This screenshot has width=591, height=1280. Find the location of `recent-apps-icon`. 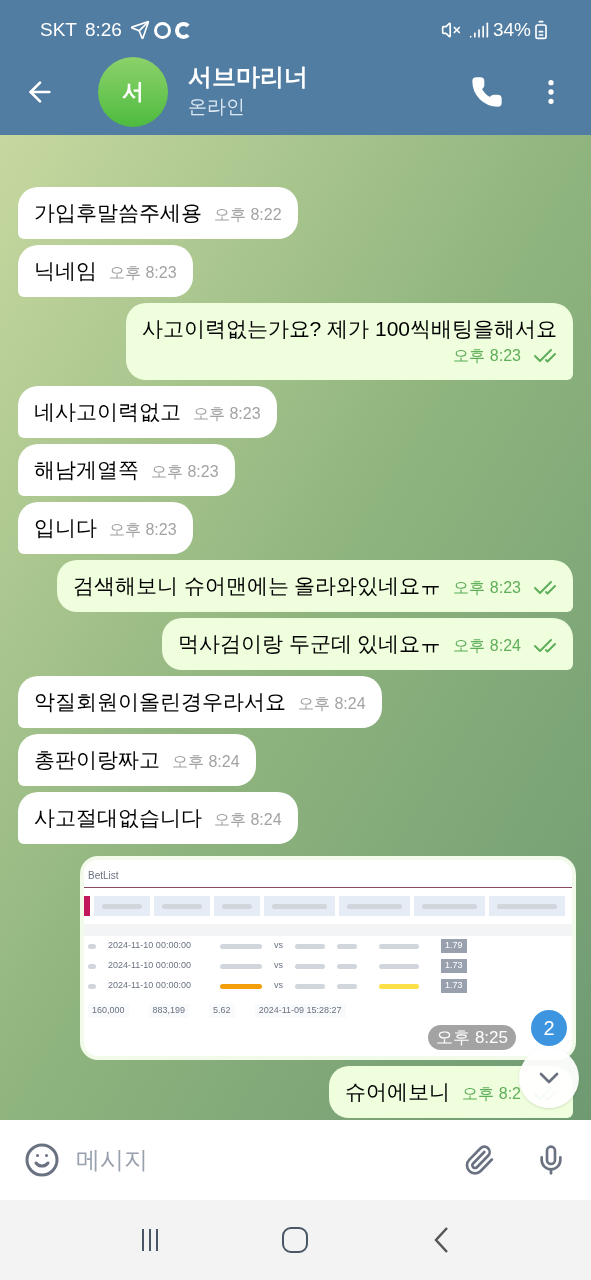

recent-apps-icon is located at coordinates (150, 1240).